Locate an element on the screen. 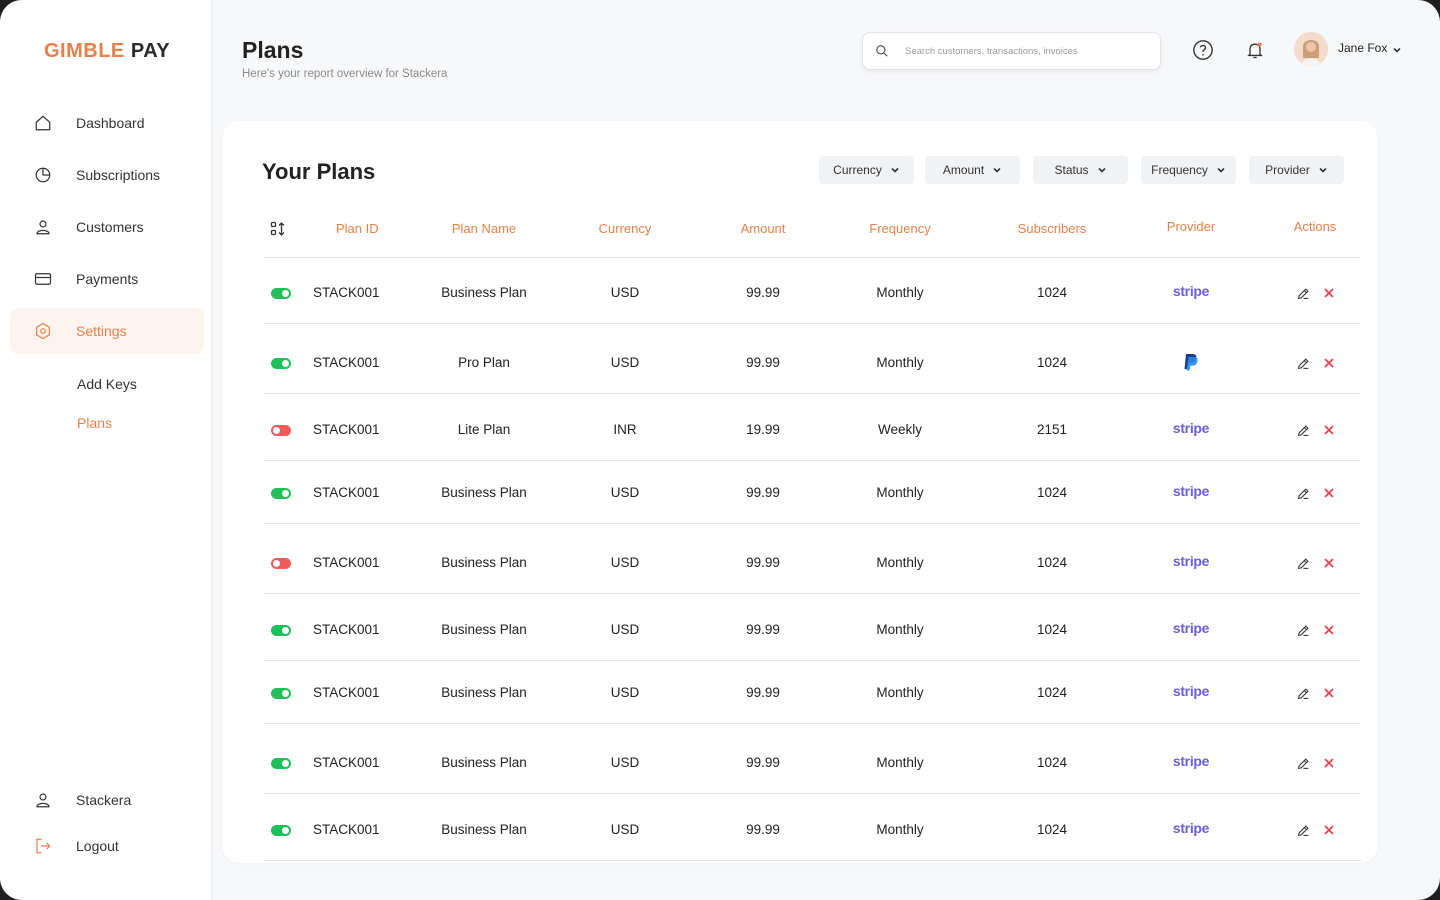 The image size is (1440, 900). home-icon is located at coordinates (43, 123).